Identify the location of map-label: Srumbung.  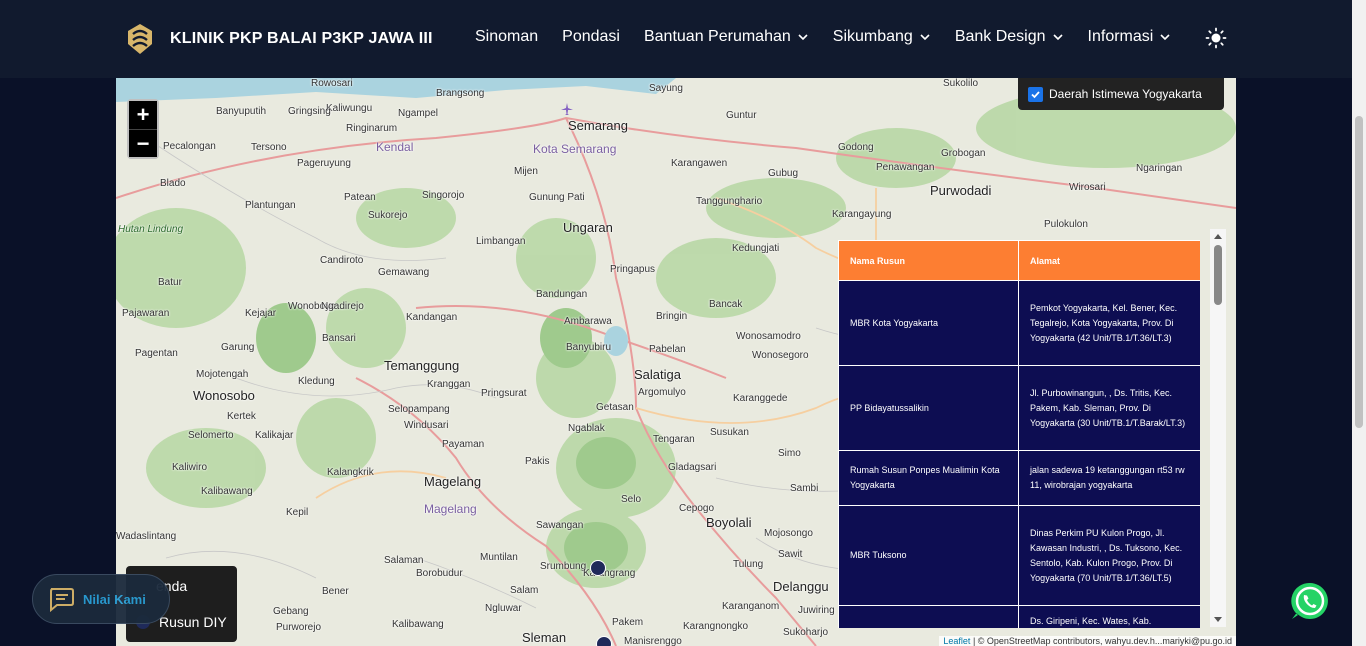
(563, 566).